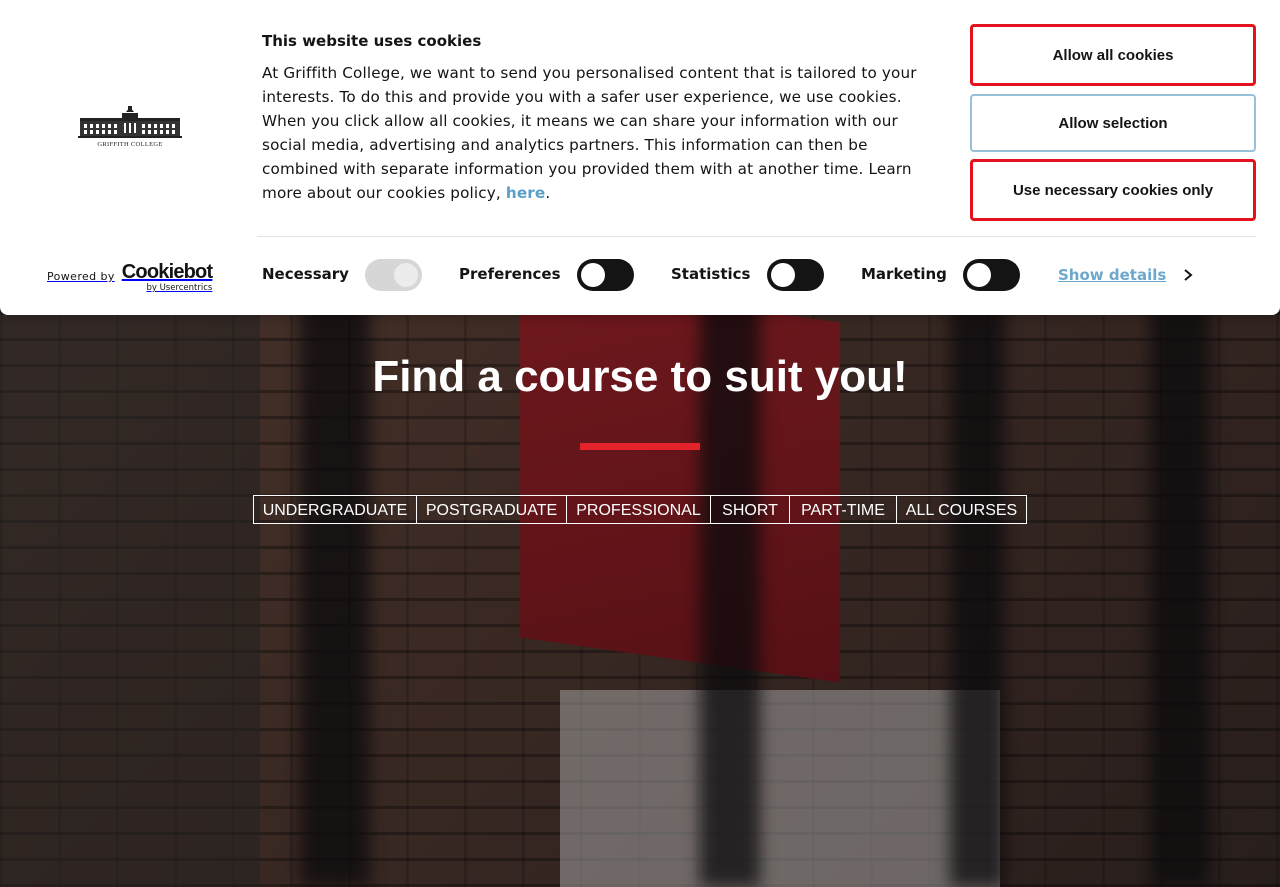 The height and width of the screenshot is (887, 1280). Describe the element at coordinates (526, 193) in the screenshot. I see `cookie-policy-link: here` at that location.